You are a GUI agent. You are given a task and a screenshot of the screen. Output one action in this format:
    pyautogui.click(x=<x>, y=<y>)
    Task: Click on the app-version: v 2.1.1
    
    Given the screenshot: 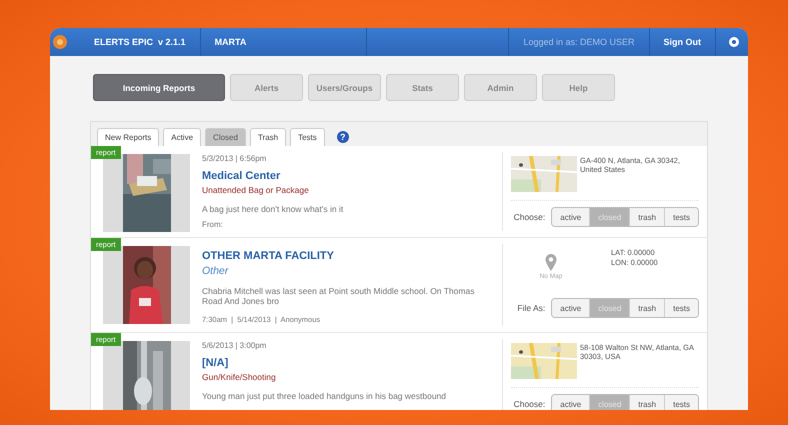 What is the action you would take?
    pyautogui.click(x=172, y=42)
    